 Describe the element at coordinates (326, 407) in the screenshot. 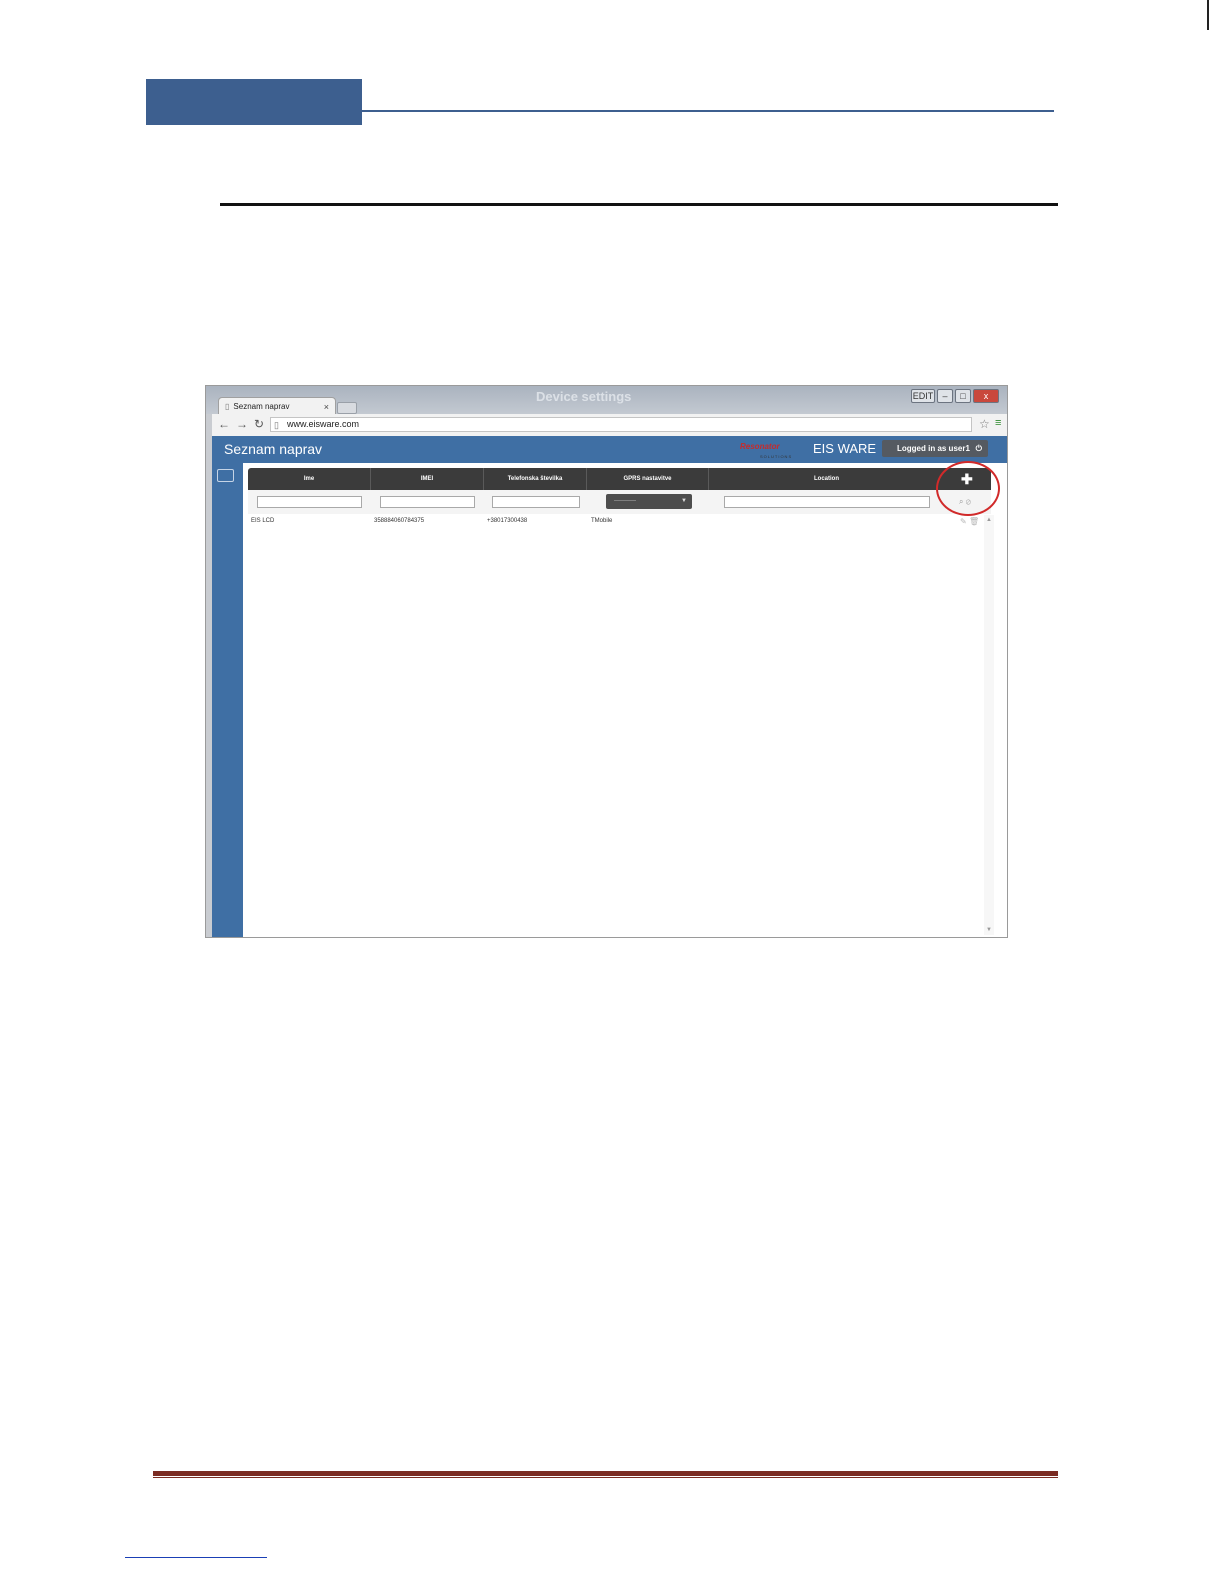

I see `tab-close-icon: ×` at that location.